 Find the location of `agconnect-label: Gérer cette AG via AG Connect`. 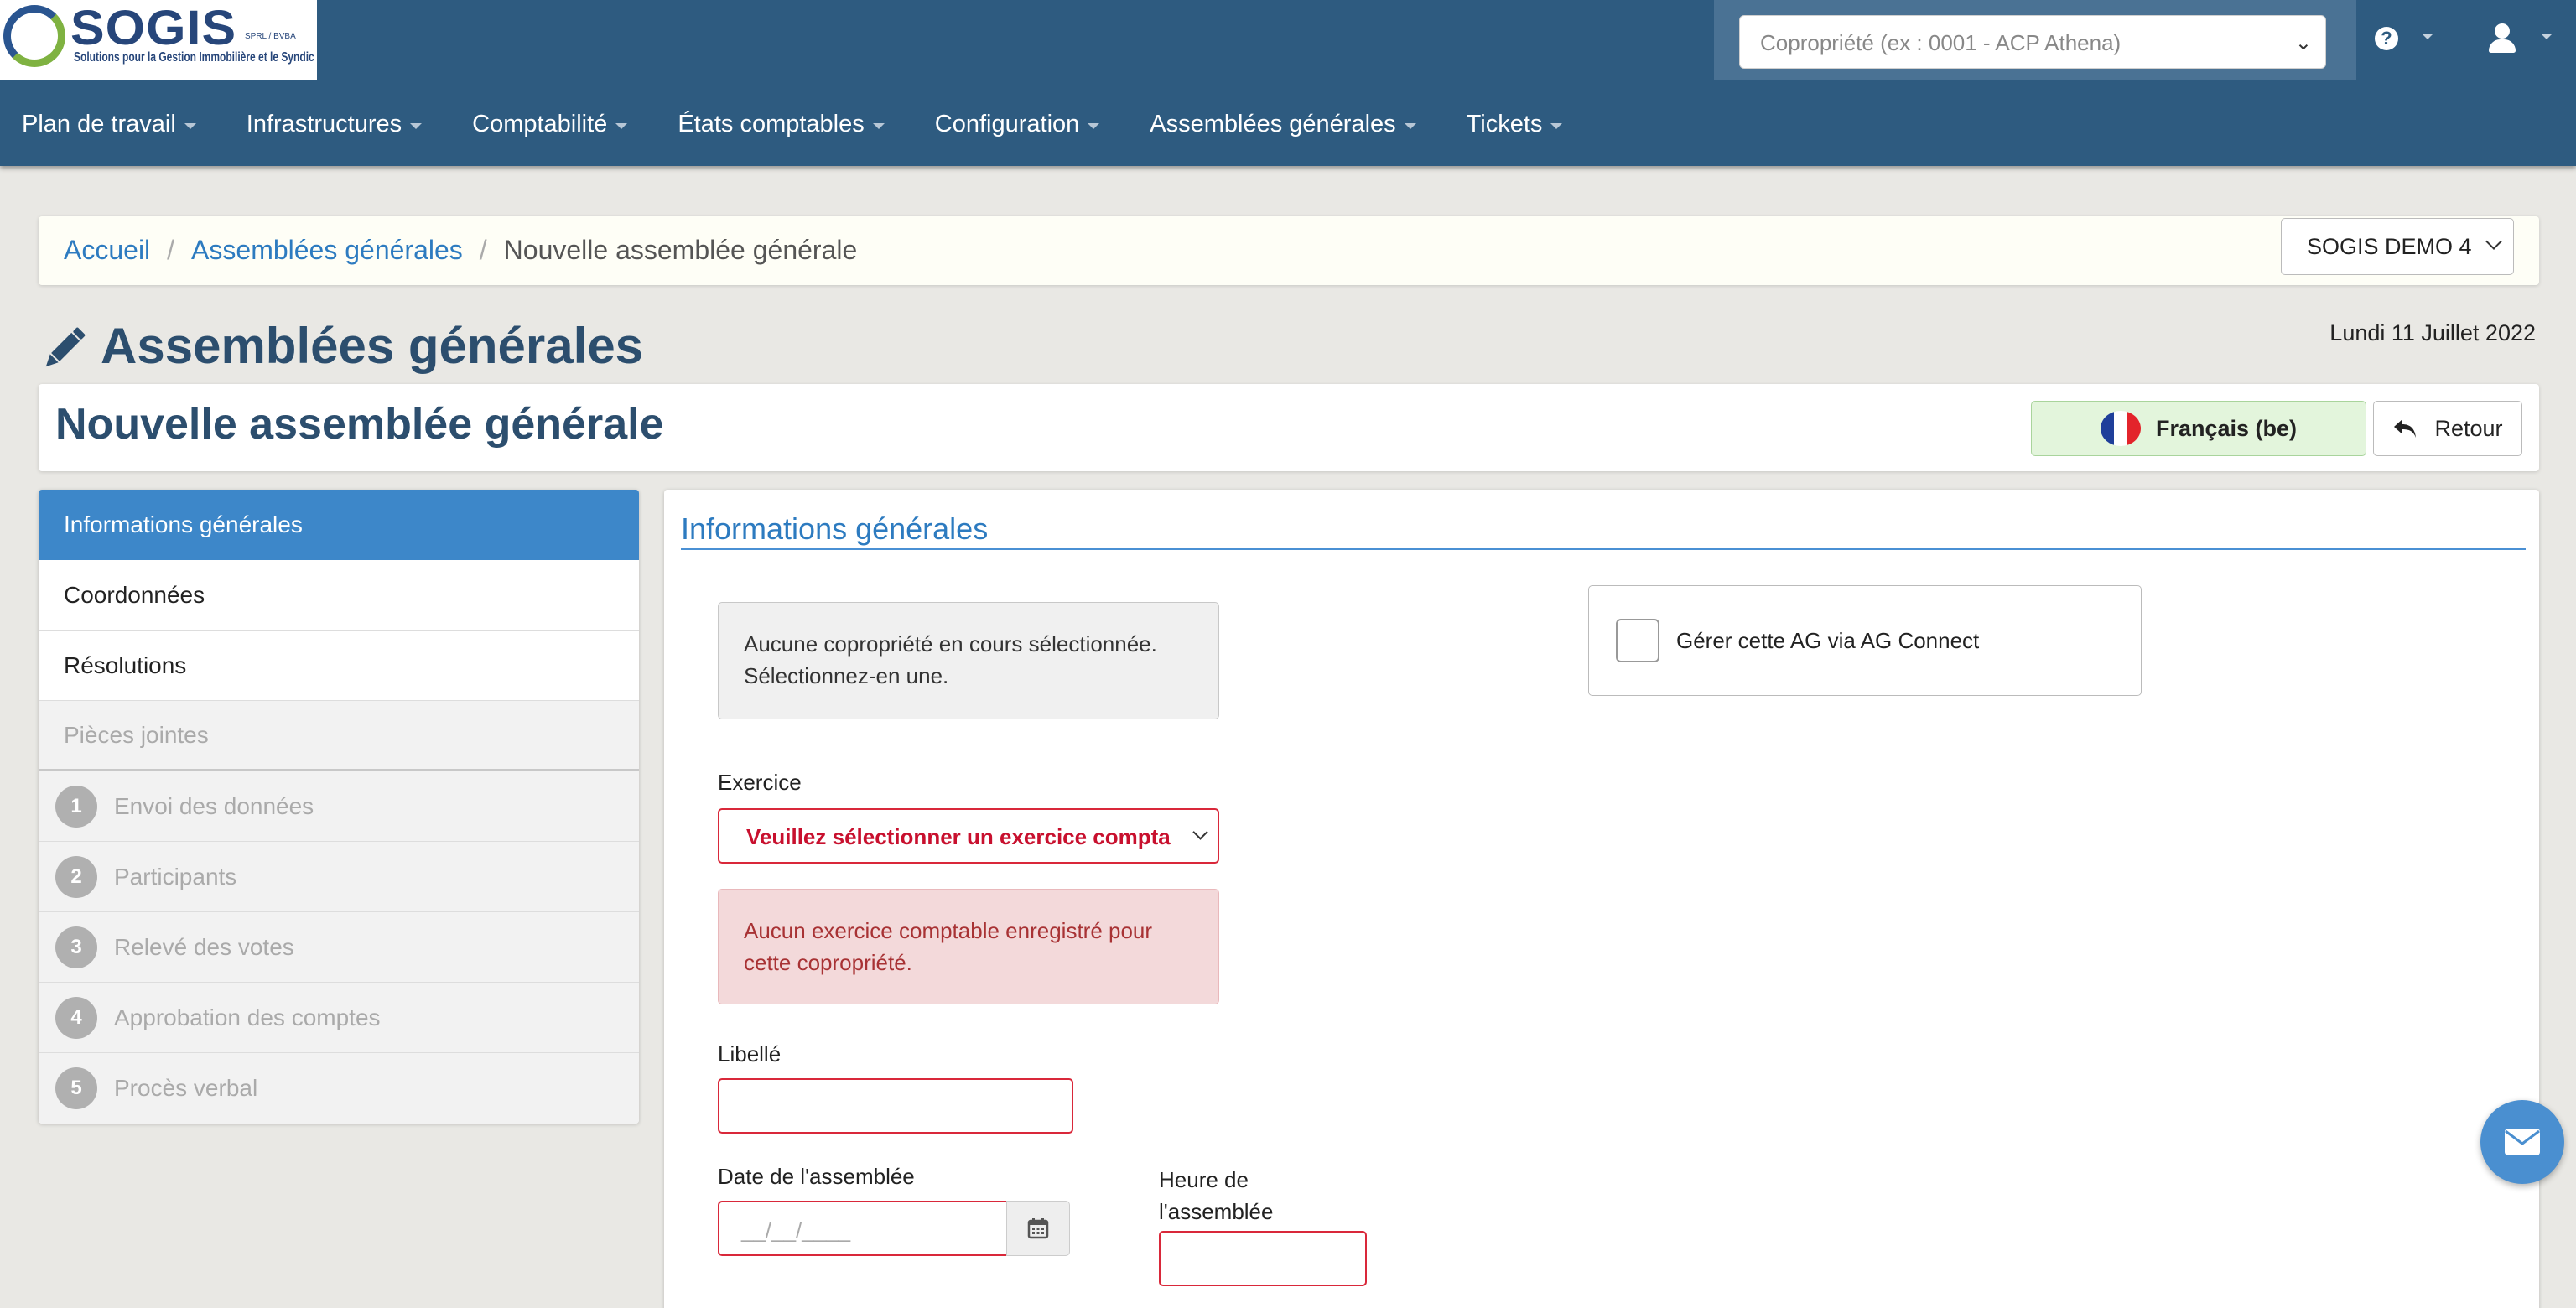

agconnect-label: Gérer cette AG via AG Connect is located at coordinates (1828, 640).